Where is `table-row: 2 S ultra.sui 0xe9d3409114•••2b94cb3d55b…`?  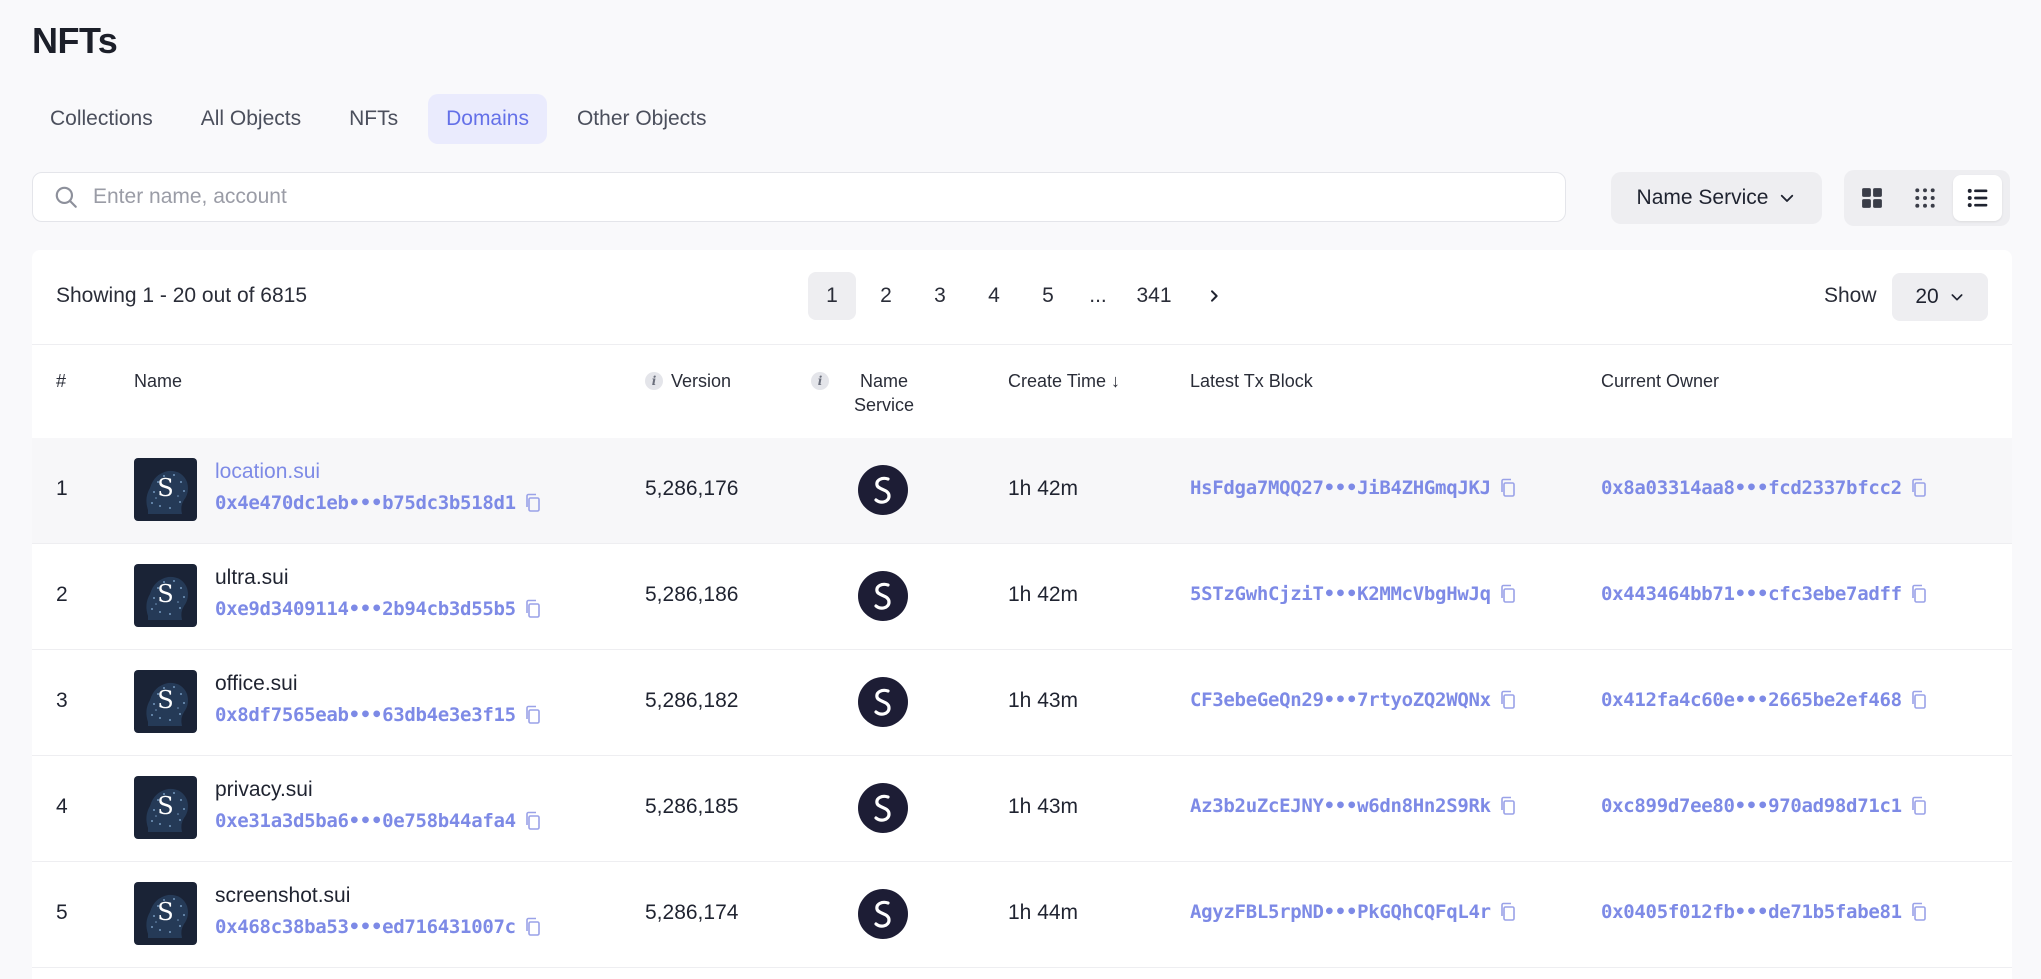
table-row: 2 S ultra.sui 0xe9d3409114•••2b94cb3d55b… is located at coordinates (1022, 597).